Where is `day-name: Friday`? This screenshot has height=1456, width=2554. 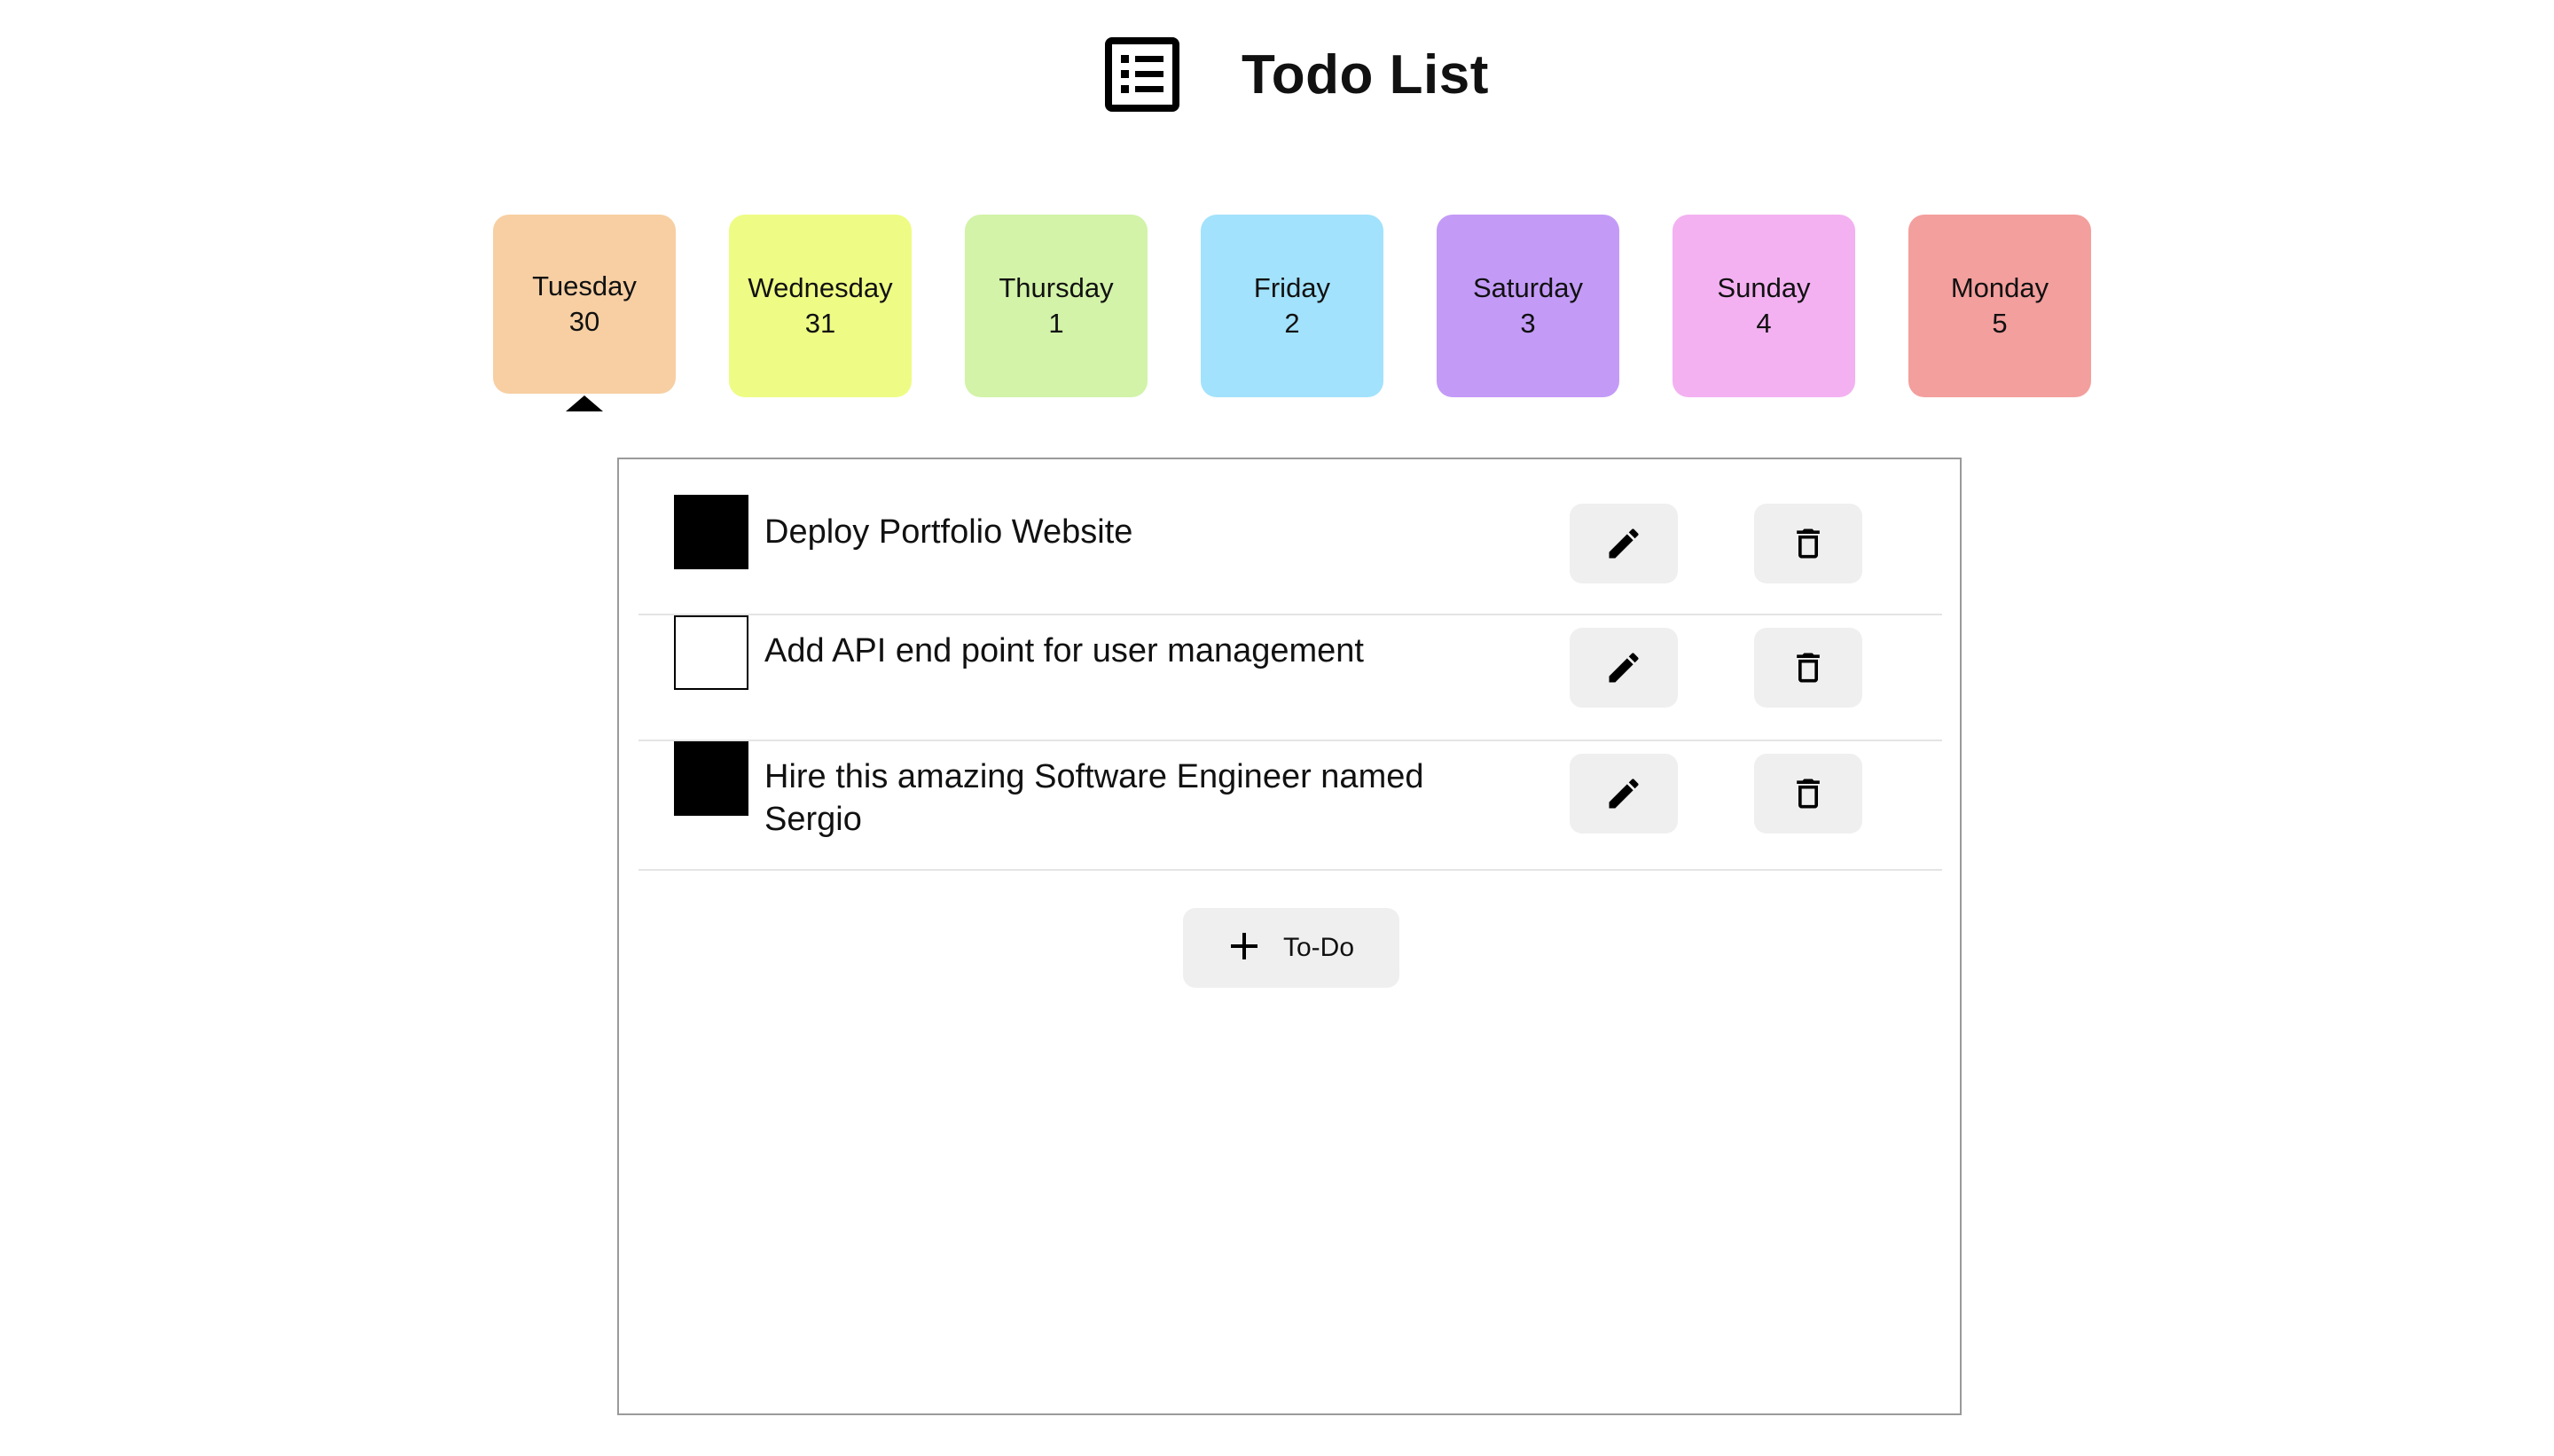 day-name: Friday is located at coordinates (1292, 287).